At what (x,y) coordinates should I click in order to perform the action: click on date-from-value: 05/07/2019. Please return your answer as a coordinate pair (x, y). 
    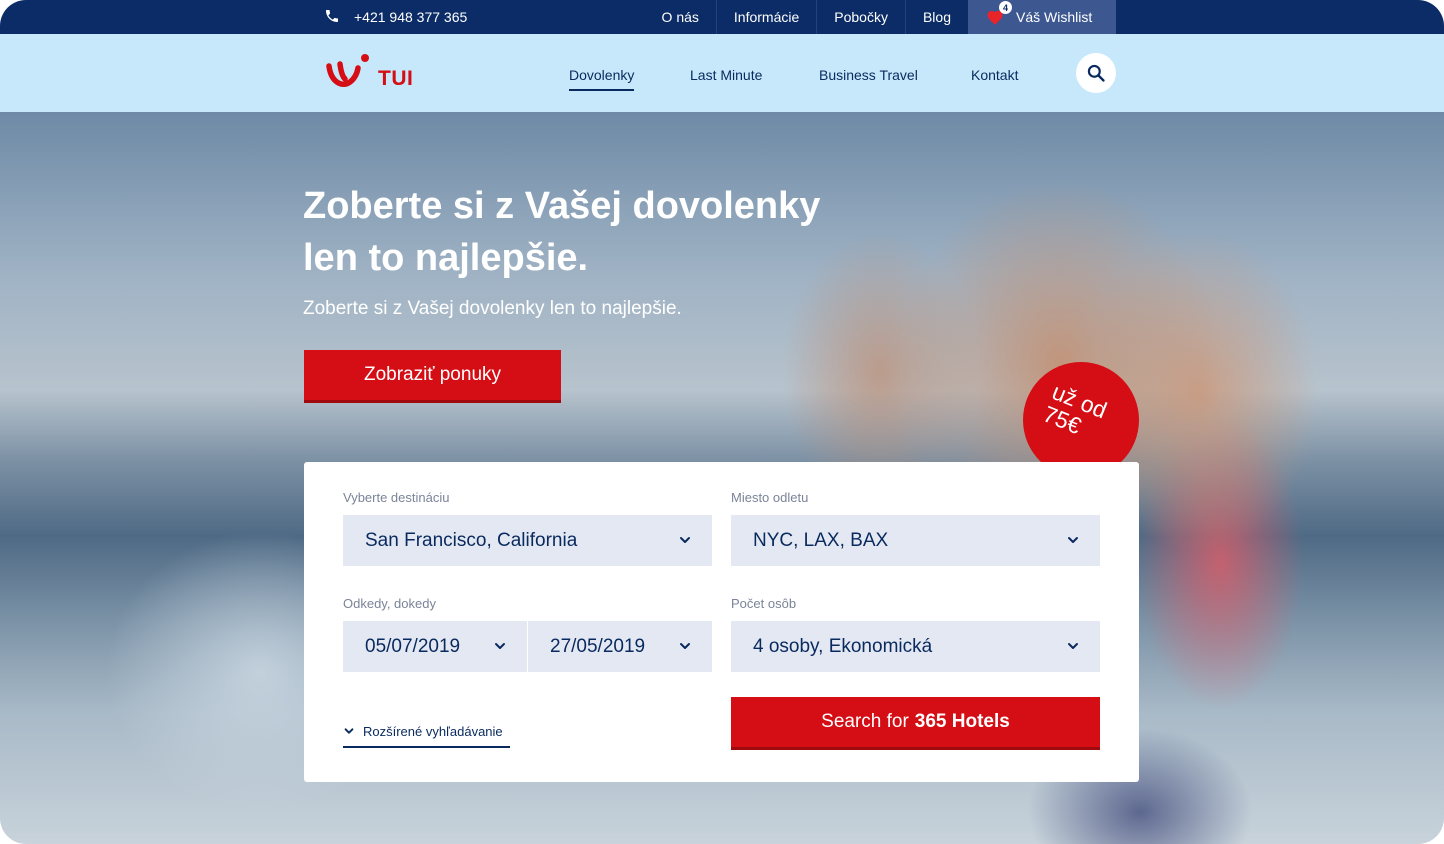
    Looking at the image, I should click on (413, 646).